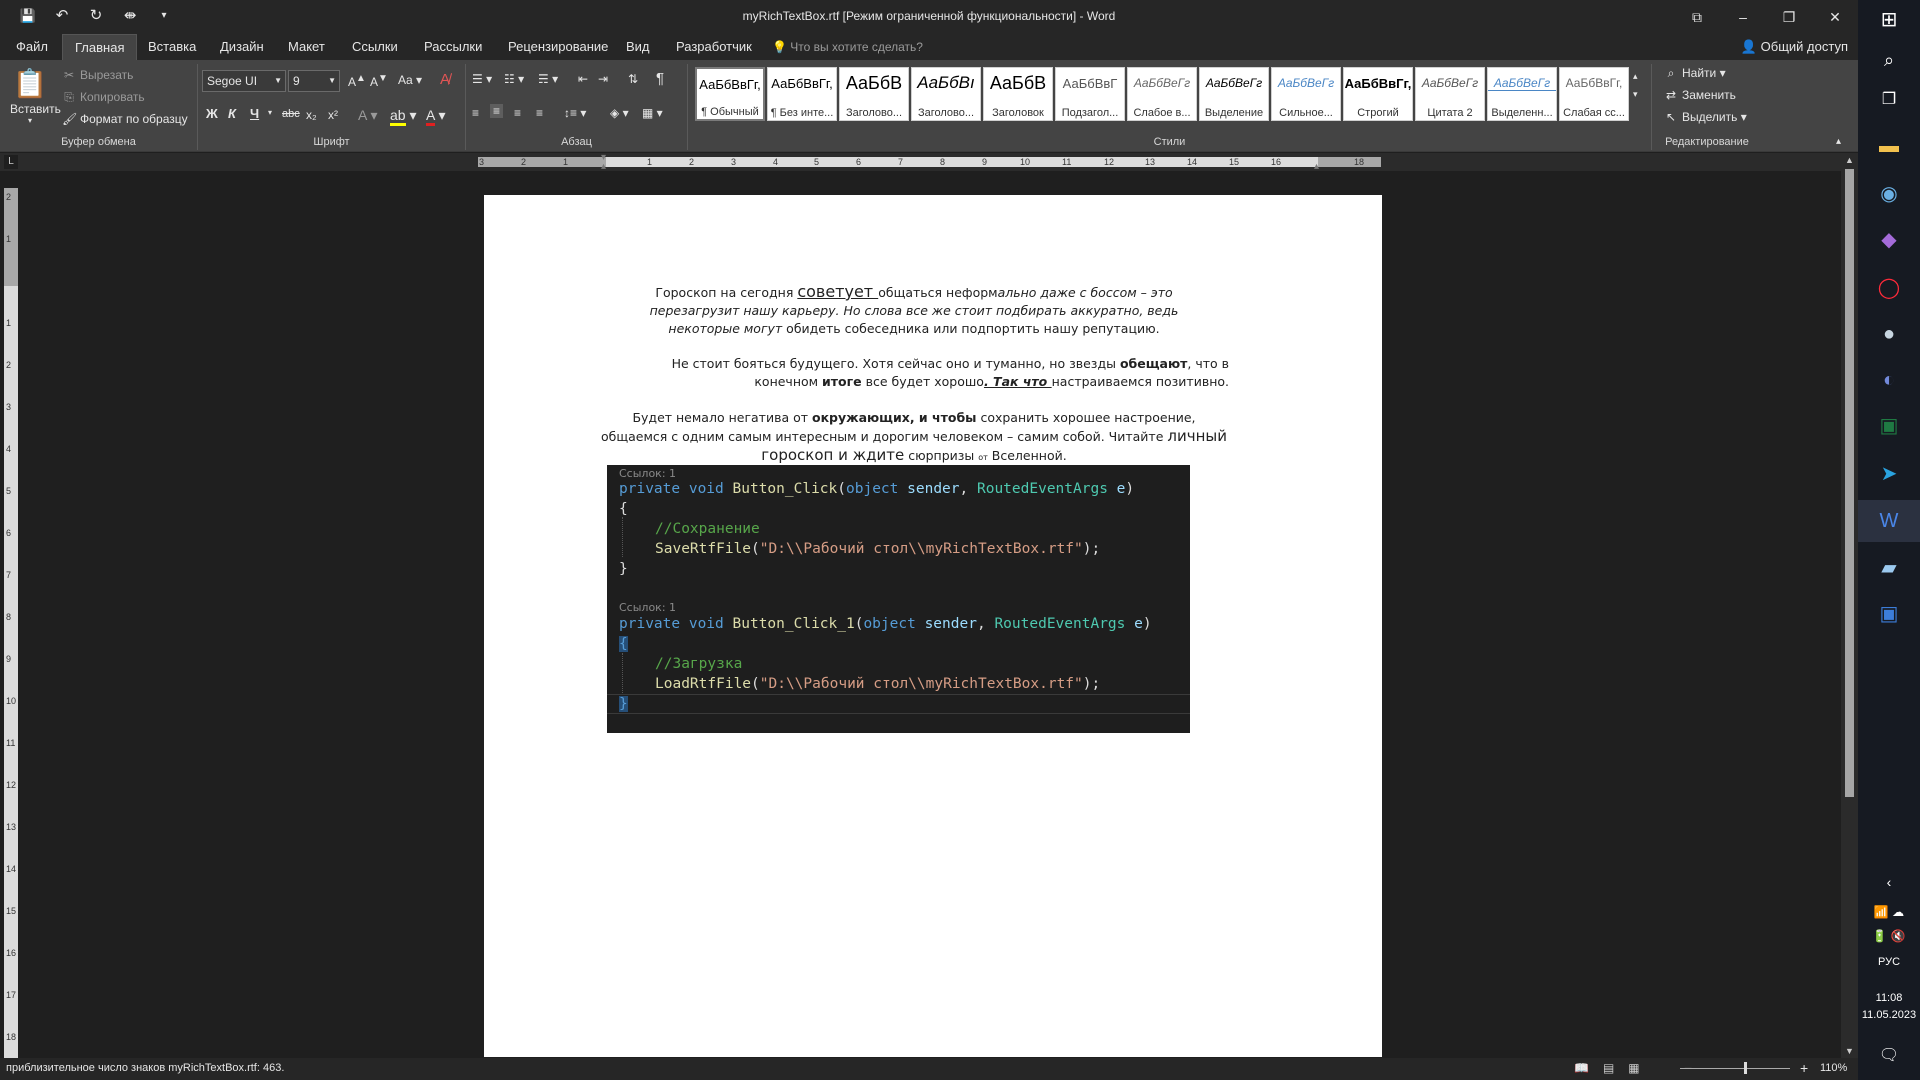  Describe the element at coordinates (1838, 141) in the screenshot. I see `collapse-ribbon-icon: ▴` at that location.